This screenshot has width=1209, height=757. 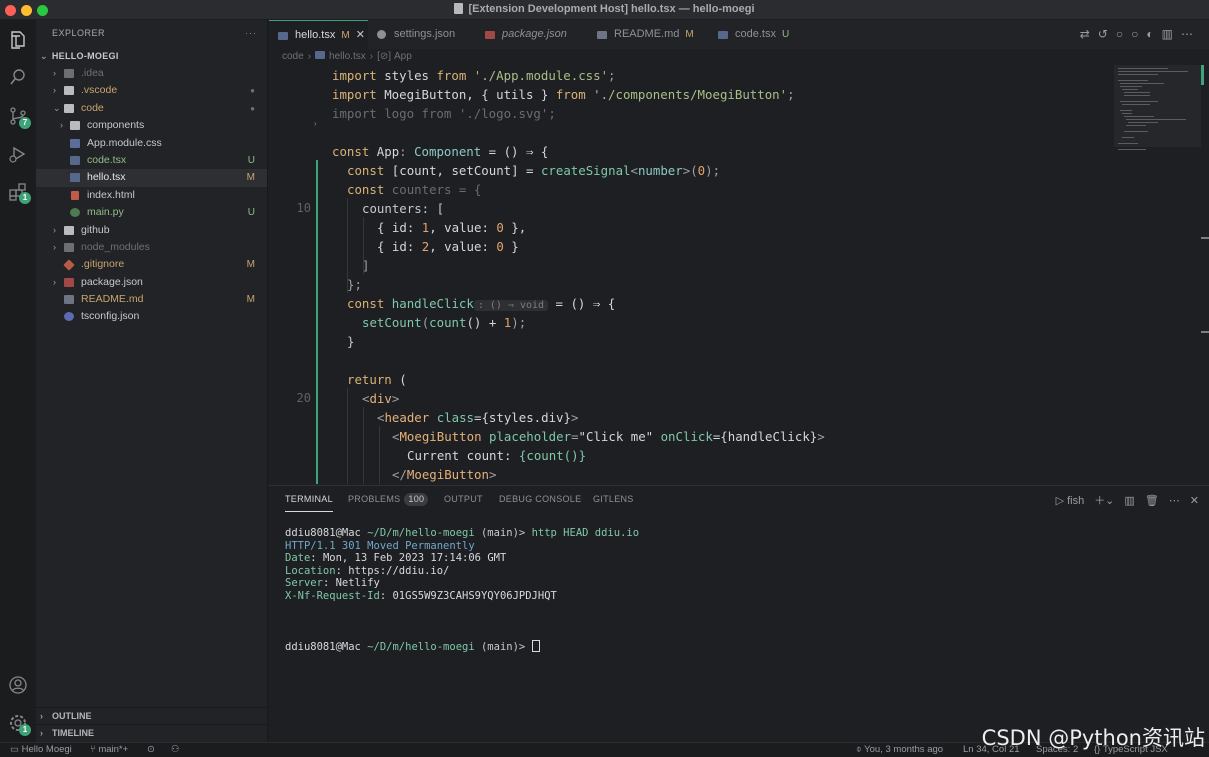 What do you see at coordinates (124, 142) in the screenshot?
I see `tree-item-label: App.module.css` at bounding box center [124, 142].